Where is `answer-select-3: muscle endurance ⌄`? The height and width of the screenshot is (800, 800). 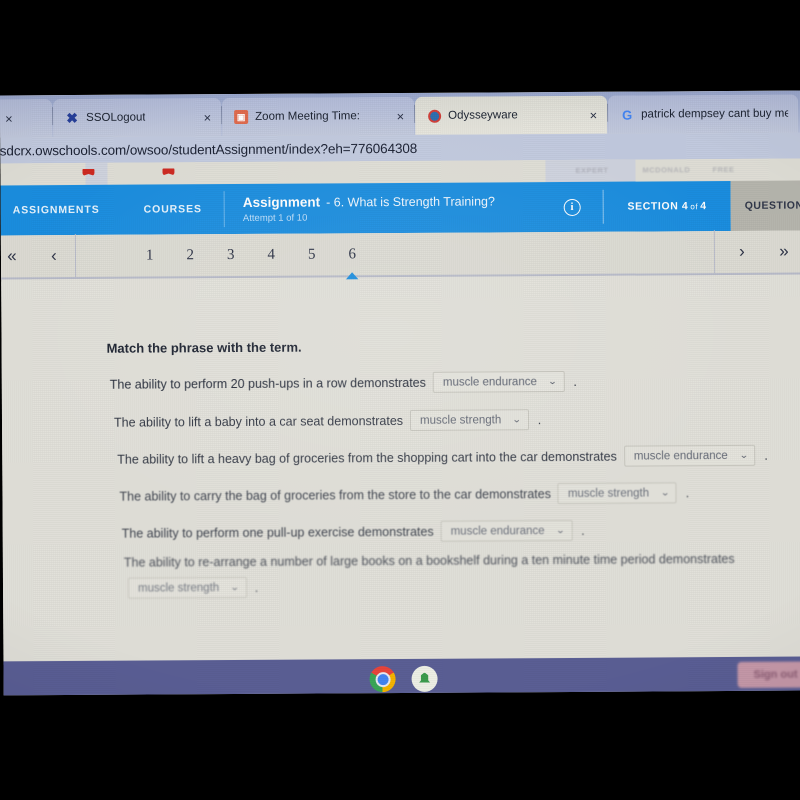
answer-select-3: muscle endurance ⌄ is located at coordinates (689, 455).